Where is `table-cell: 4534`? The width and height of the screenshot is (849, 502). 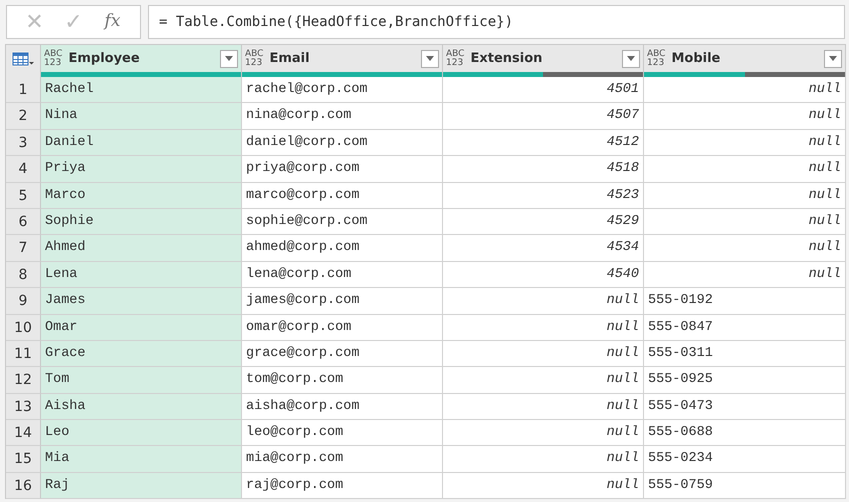 table-cell: 4534 is located at coordinates (543, 248).